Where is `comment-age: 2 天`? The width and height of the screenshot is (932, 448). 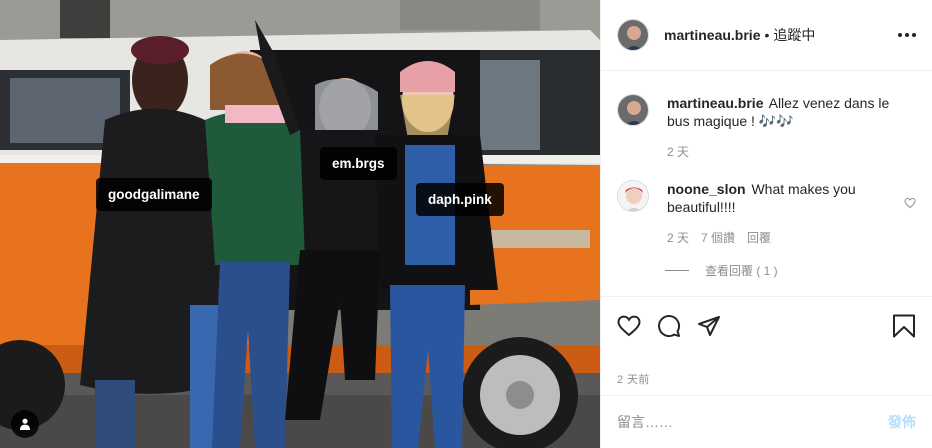 comment-age: 2 天 is located at coordinates (678, 237).